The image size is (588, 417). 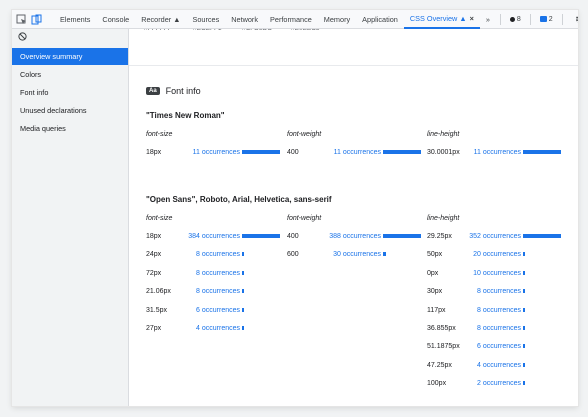 What do you see at coordinates (337, 19) in the screenshot?
I see `tab-memory: Memory` at bounding box center [337, 19].